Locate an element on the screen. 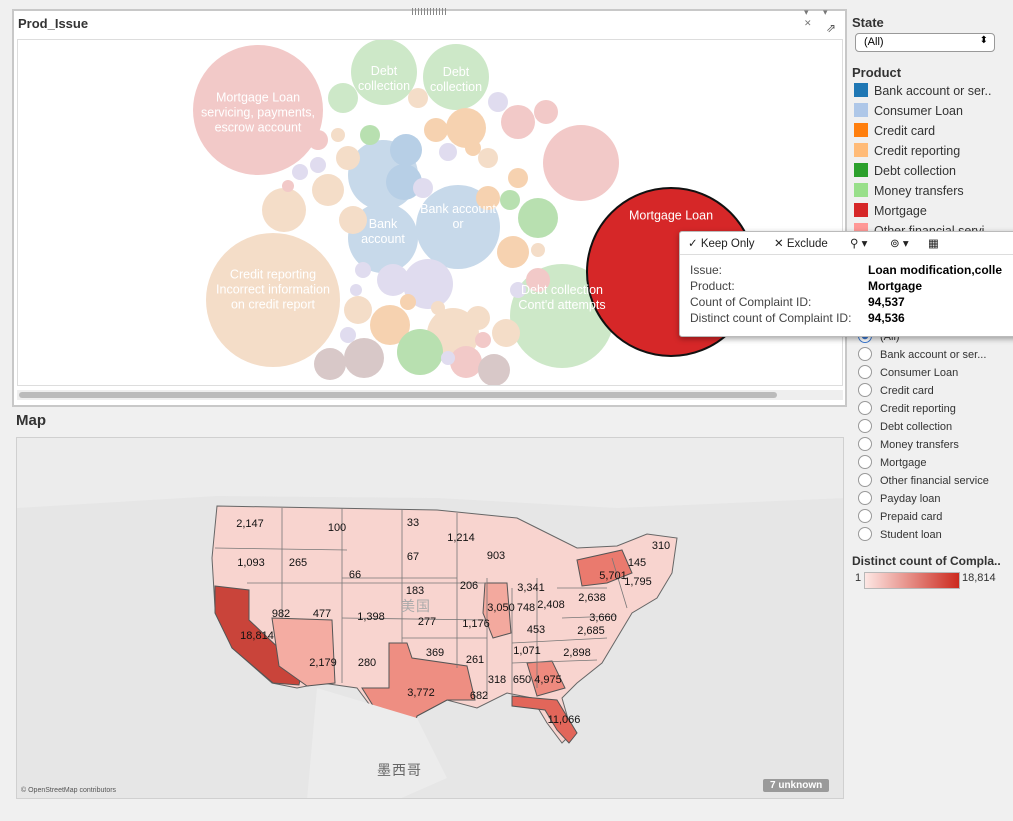 The height and width of the screenshot is (821, 1013). state-value-label: 206 is located at coordinates (469, 586).